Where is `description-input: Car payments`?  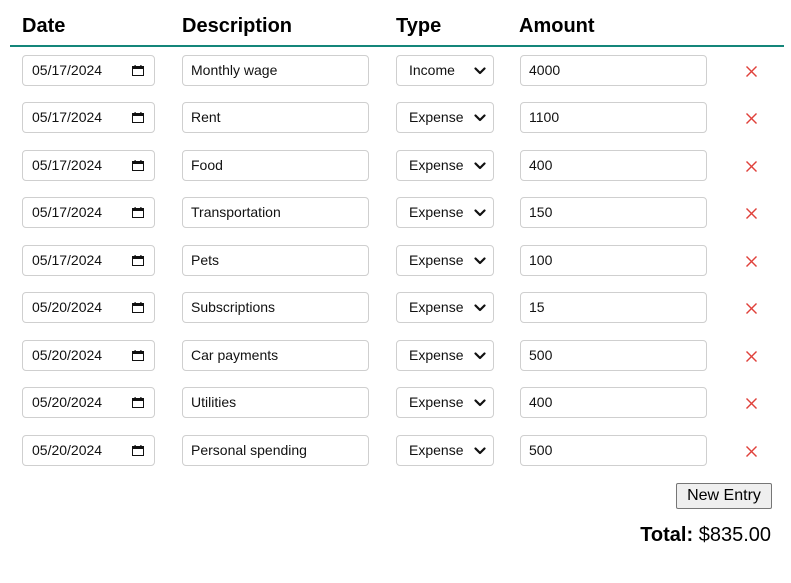 description-input: Car payments is located at coordinates (275, 355).